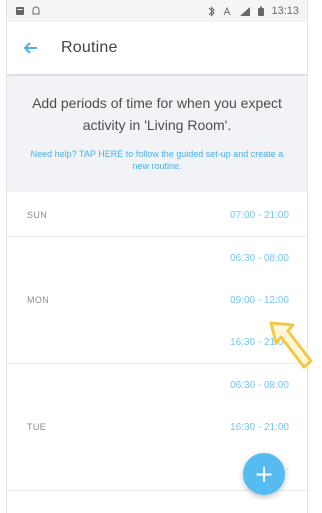 The image size is (322, 513). What do you see at coordinates (227, 11) in the screenshot?
I see `wifi-data-icon` at bounding box center [227, 11].